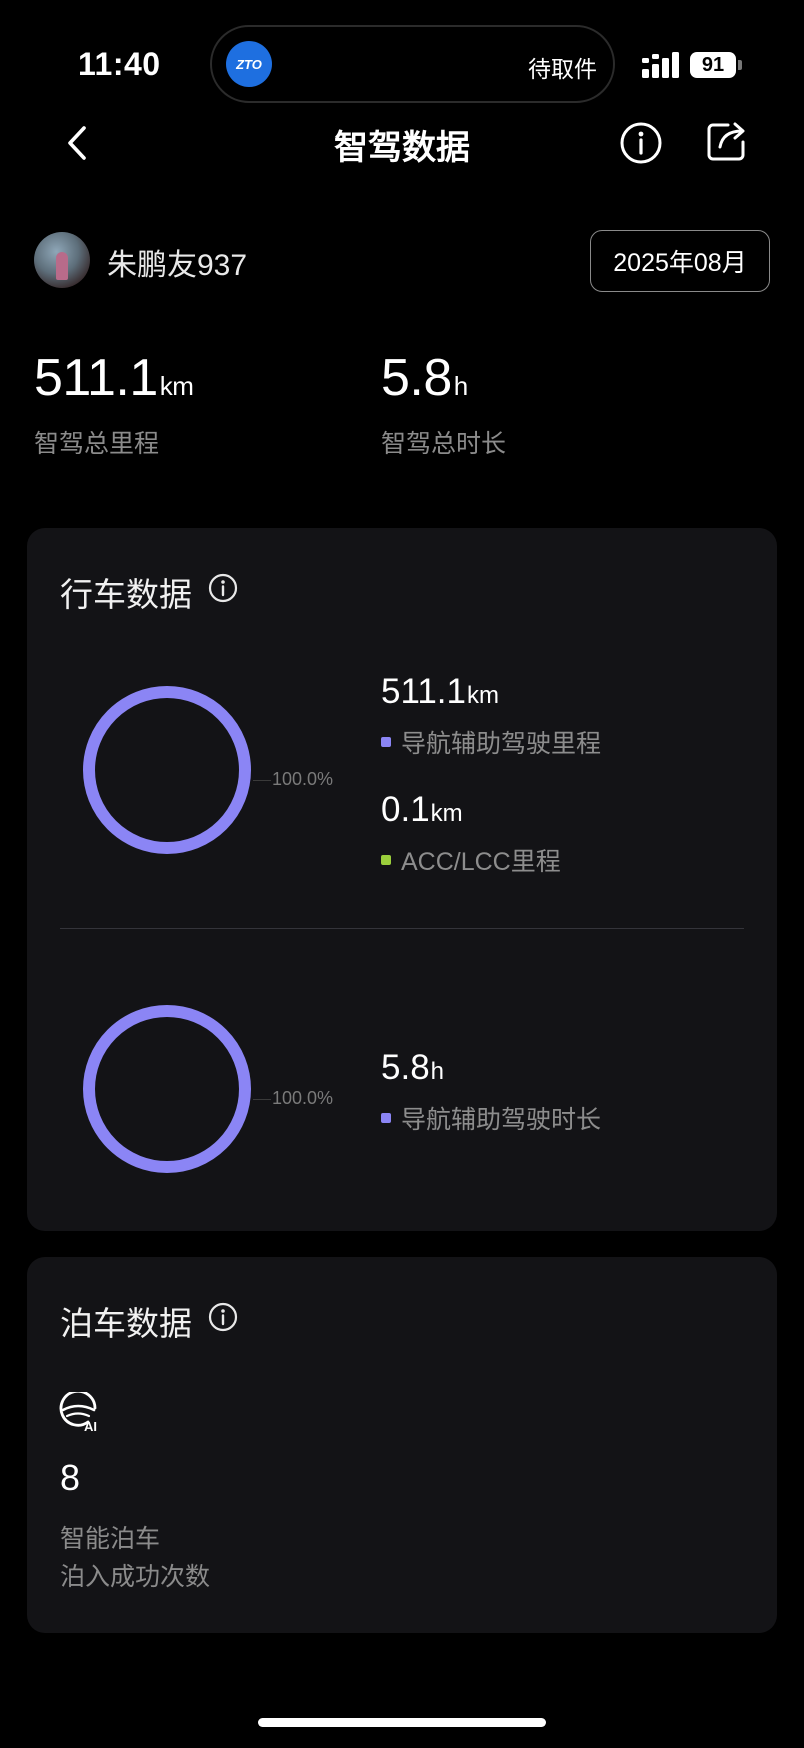  What do you see at coordinates (167, 770) in the screenshot?
I see `mileage-ring-chart` at bounding box center [167, 770].